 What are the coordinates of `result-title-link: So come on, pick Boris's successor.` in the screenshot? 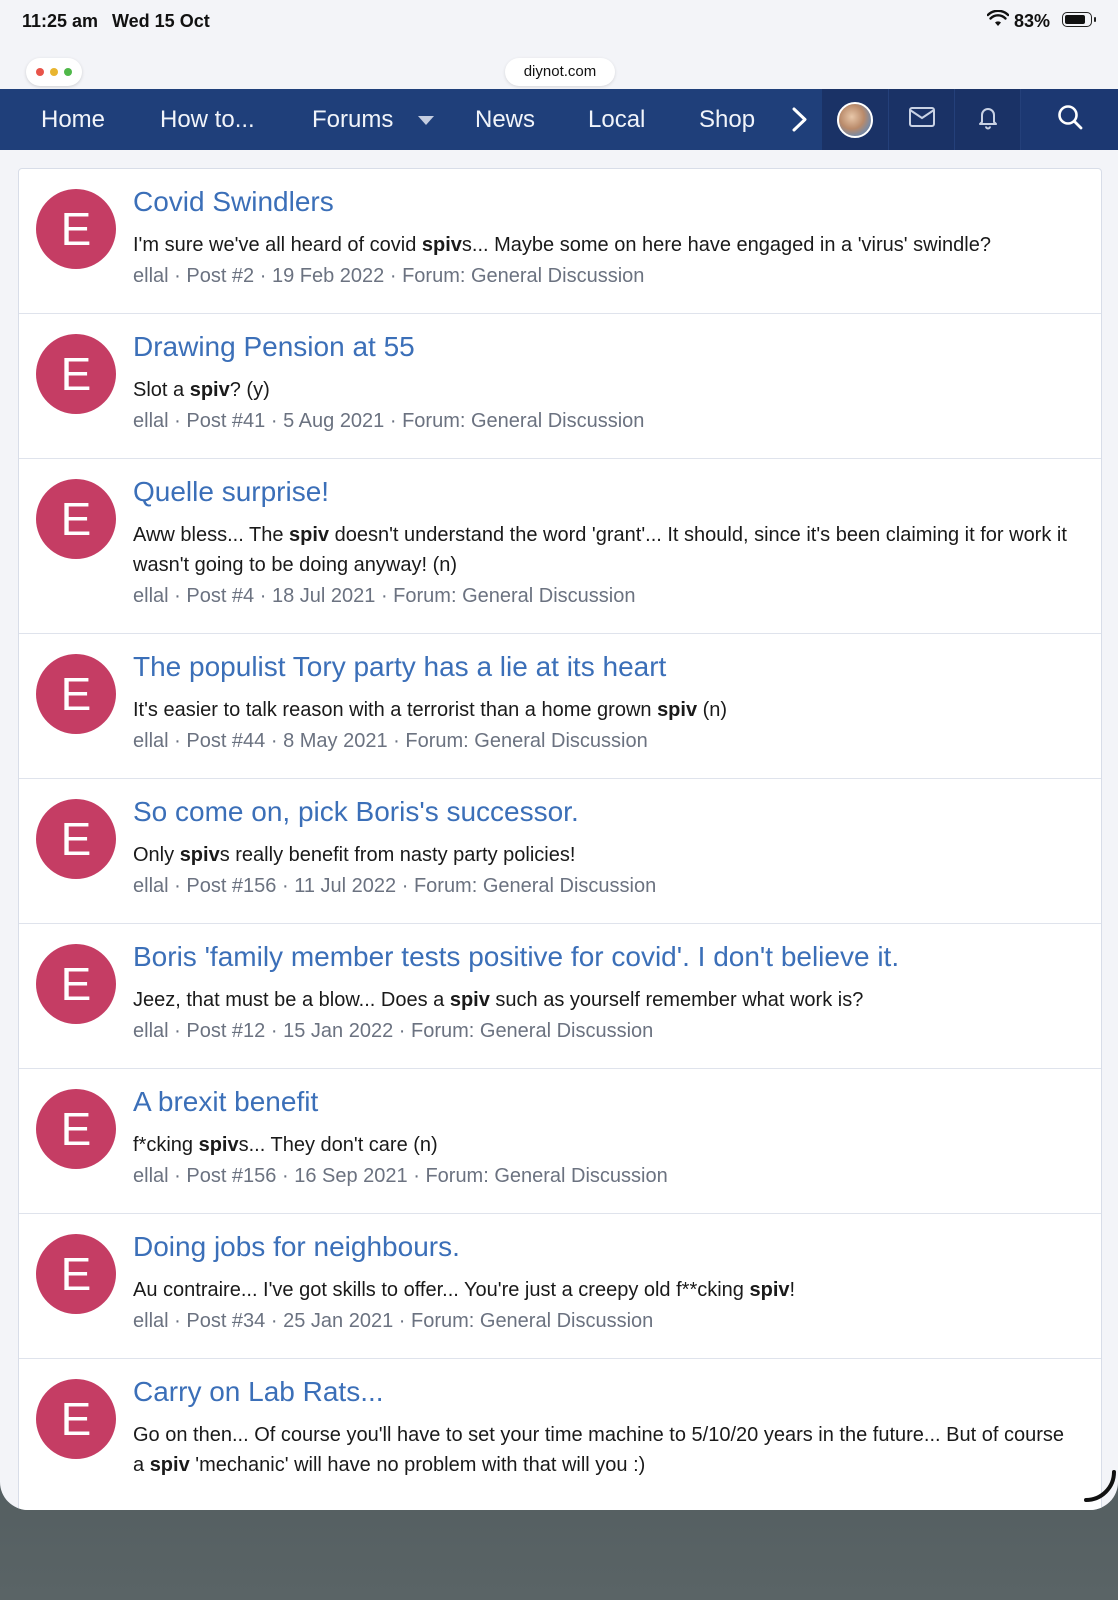 It's located at (356, 812).